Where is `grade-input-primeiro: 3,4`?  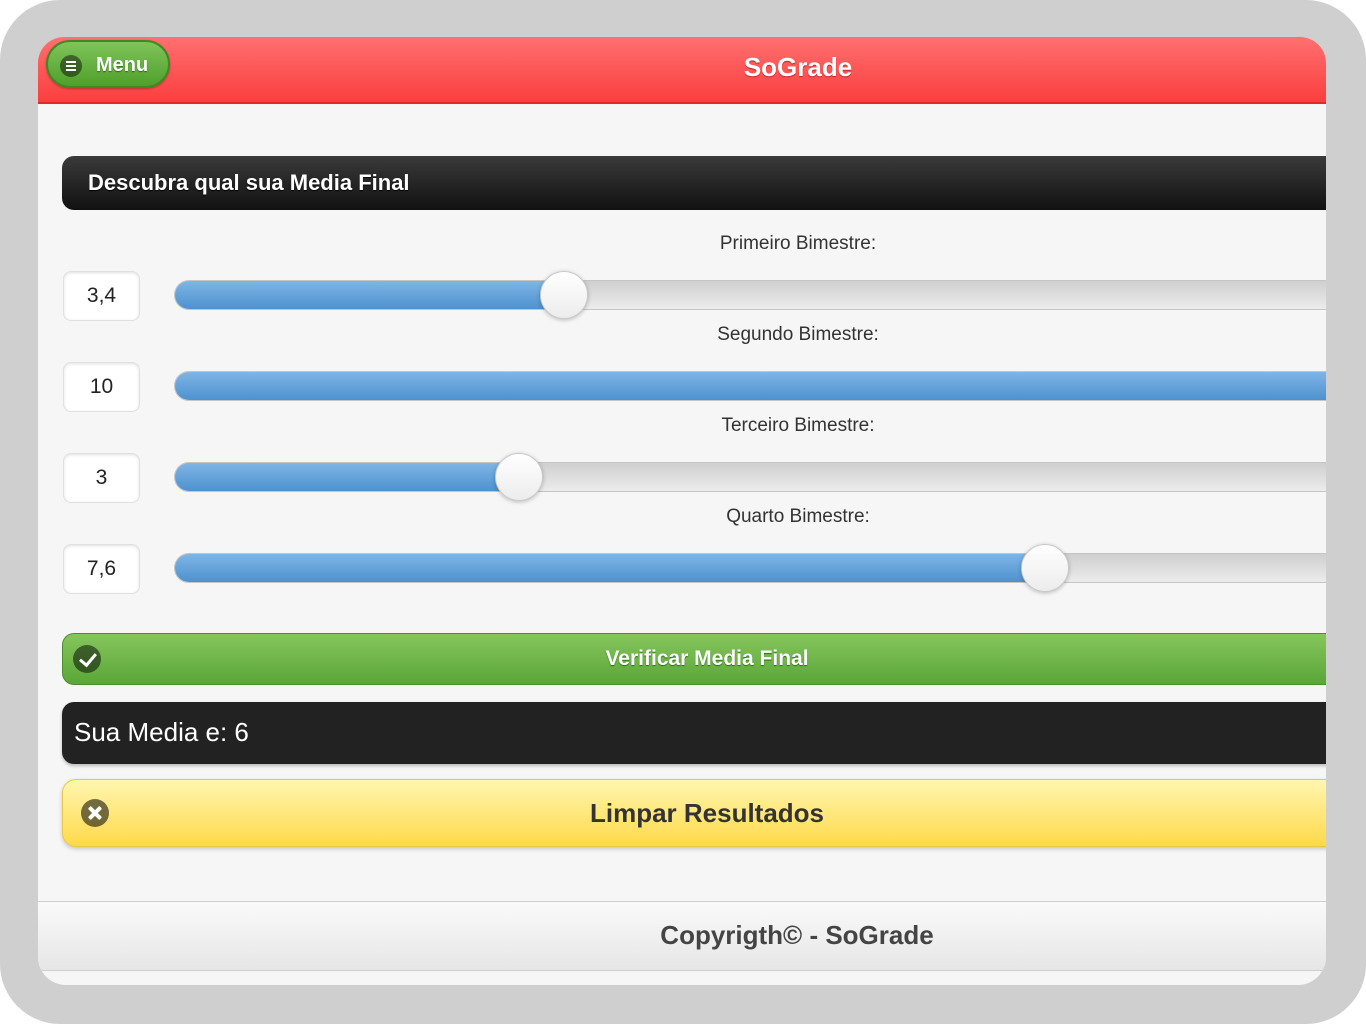 grade-input-primeiro: 3,4 is located at coordinates (101, 296).